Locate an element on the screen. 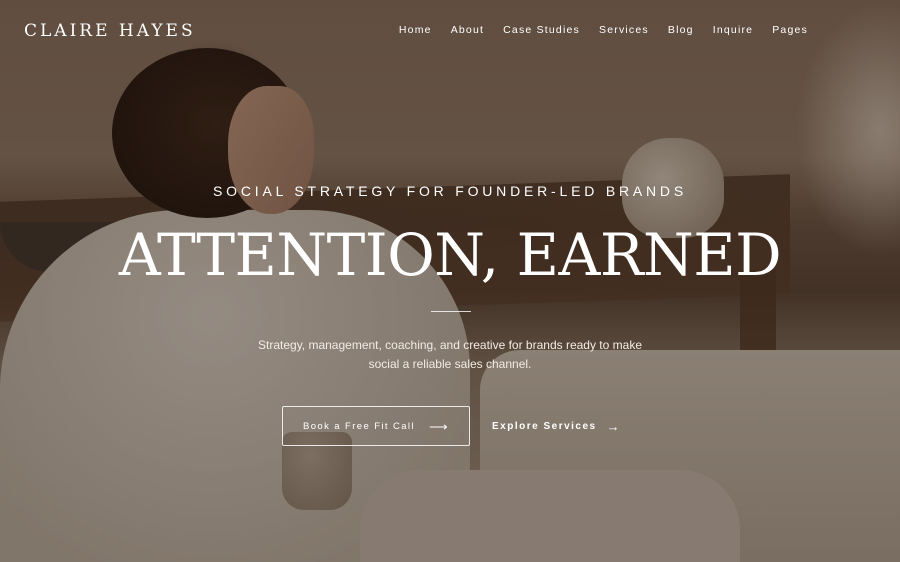 The width and height of the screenshot is (900, 562). book-fit-call-label: Book a Free Fit Call is located at coordinates (359, 426).